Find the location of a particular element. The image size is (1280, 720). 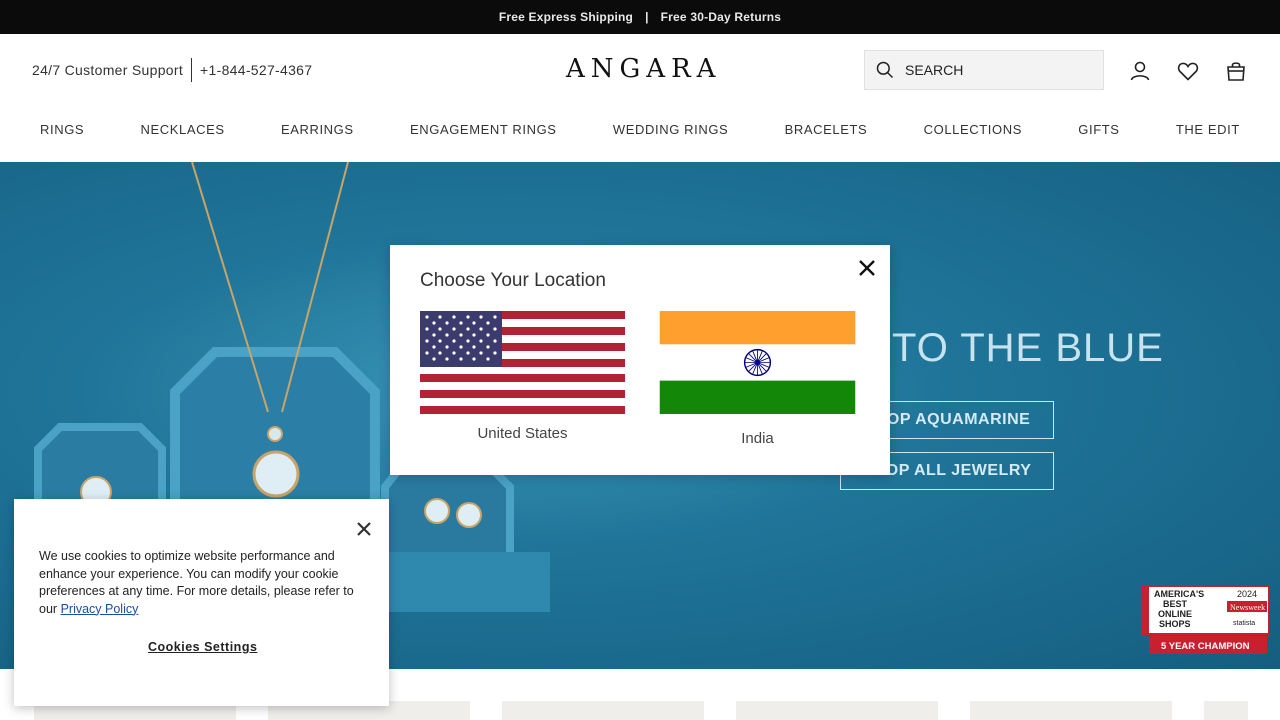

support-divider is located at coordinates (192, 70).